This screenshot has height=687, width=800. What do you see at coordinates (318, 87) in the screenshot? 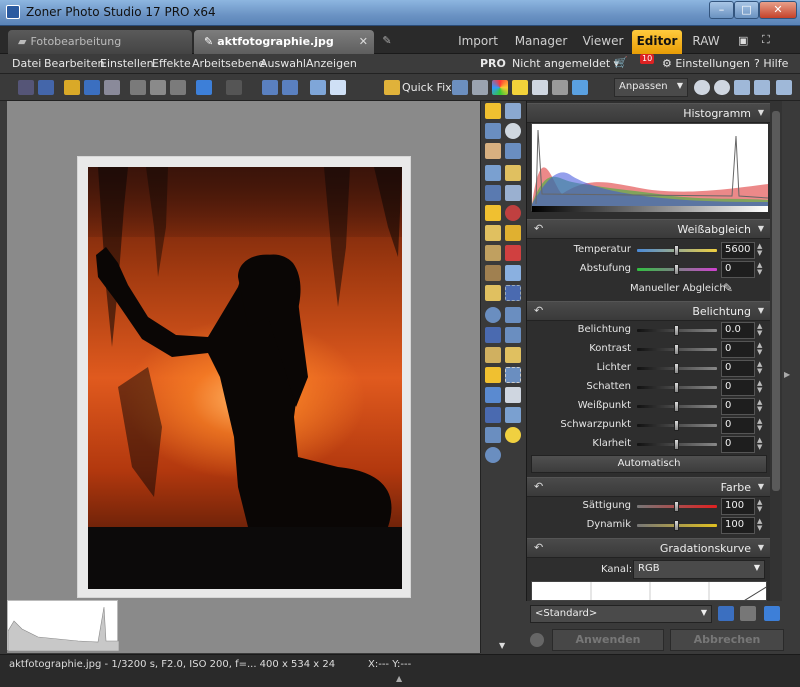
I see `single-view-icon` at bounding box center [318, 87].